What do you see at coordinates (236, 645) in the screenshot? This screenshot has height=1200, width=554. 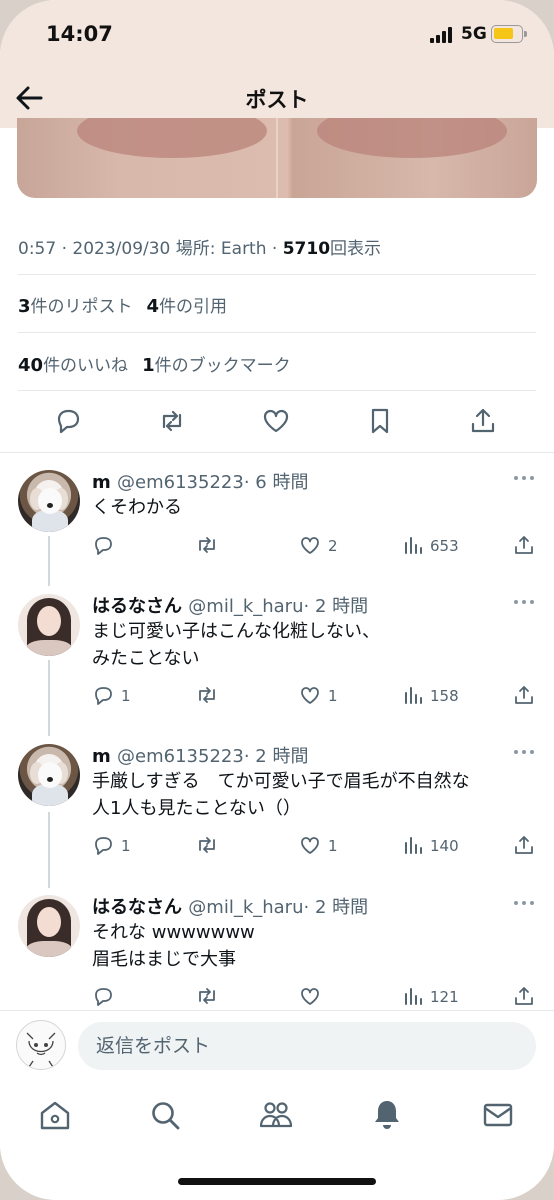 I see `reply-text: まじ可愛い子はこんな化粧しない、 みたことない` at bounding box center [236, 645].